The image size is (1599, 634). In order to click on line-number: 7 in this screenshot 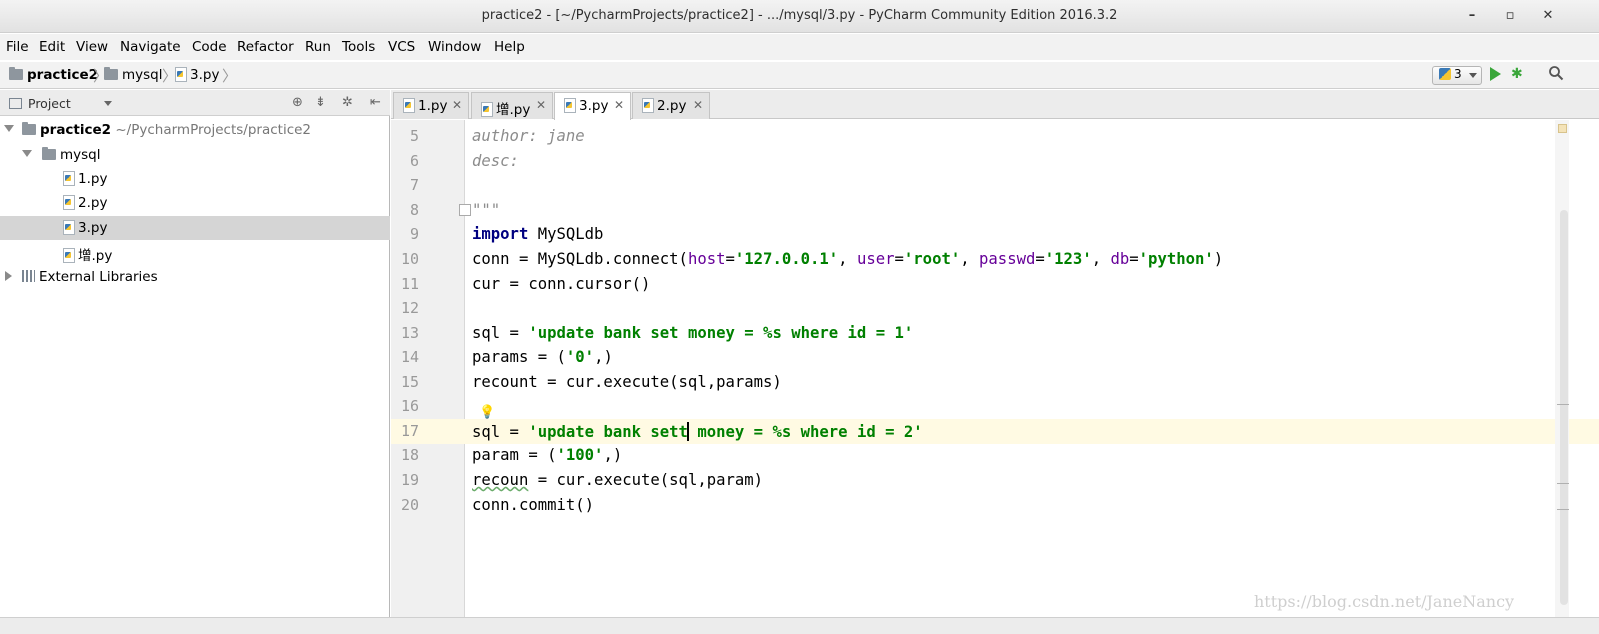, I will do `click(414, 185)`.